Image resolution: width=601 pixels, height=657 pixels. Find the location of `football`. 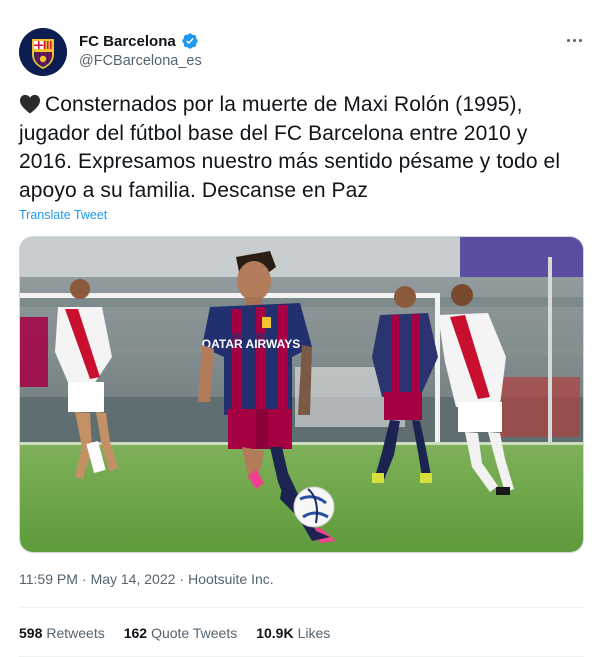

football is located at coordinates (314, 507).